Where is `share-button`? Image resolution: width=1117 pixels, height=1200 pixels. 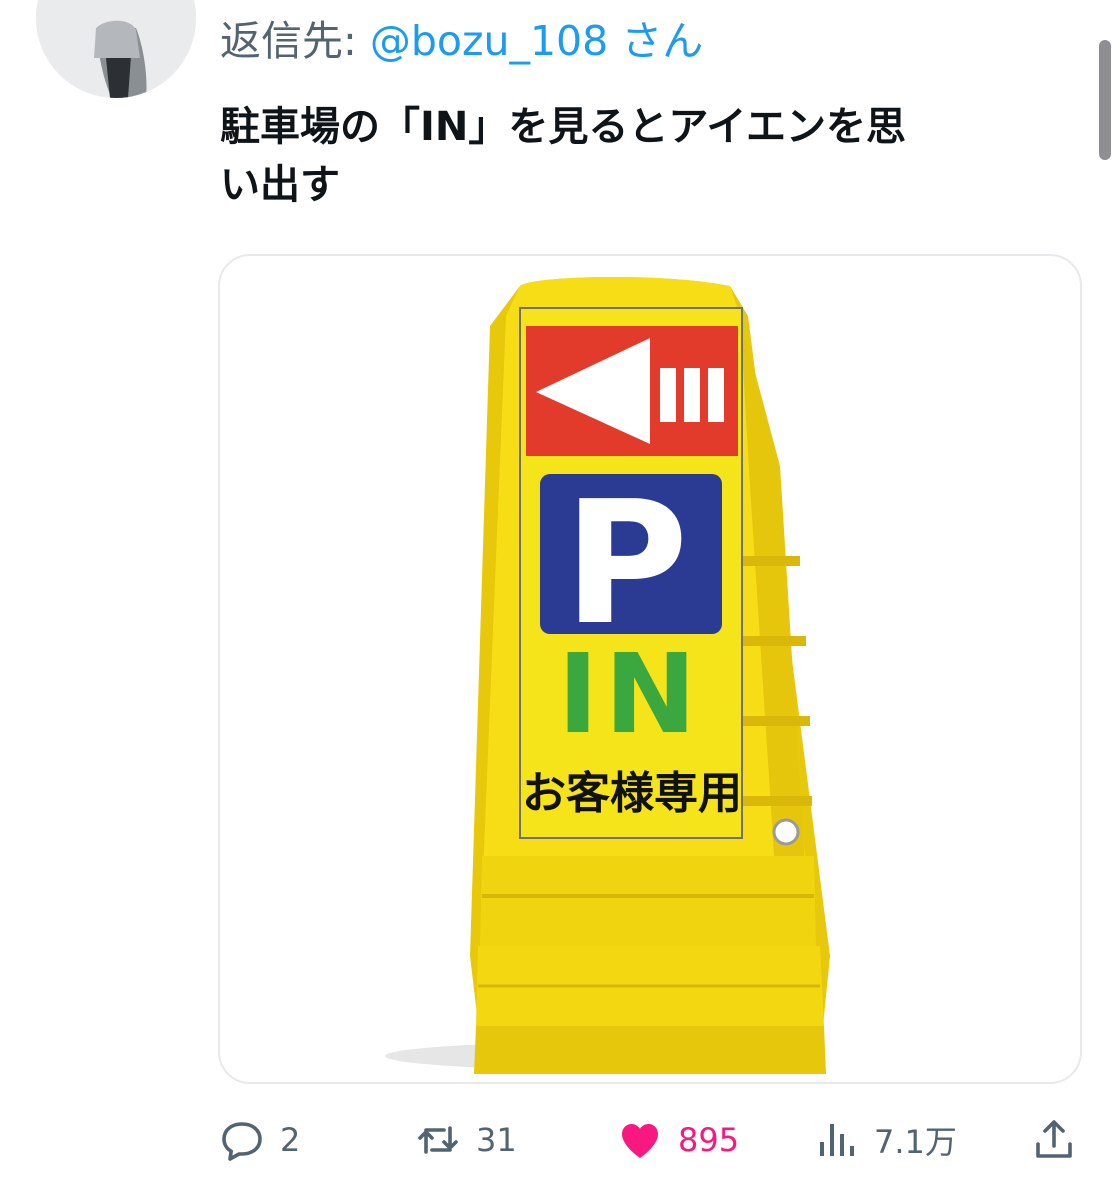
share-button is located at coordinates (1054, 1140).